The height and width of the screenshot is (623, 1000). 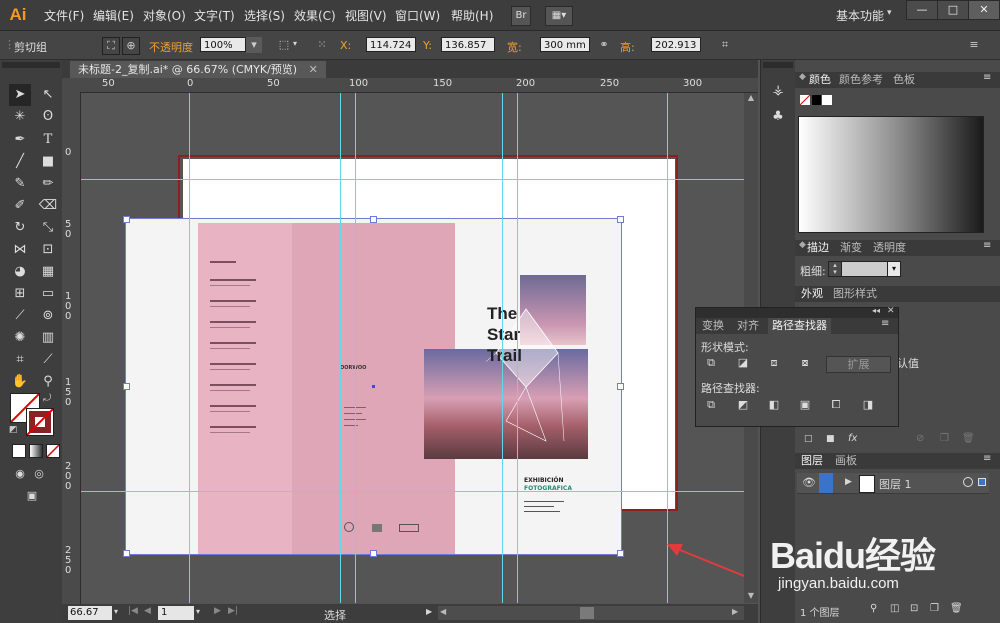 What do you see at coordinates (830, 439) in the screenshot?
I see `add-fill-icon: ■` at bounding box center [830, 439].